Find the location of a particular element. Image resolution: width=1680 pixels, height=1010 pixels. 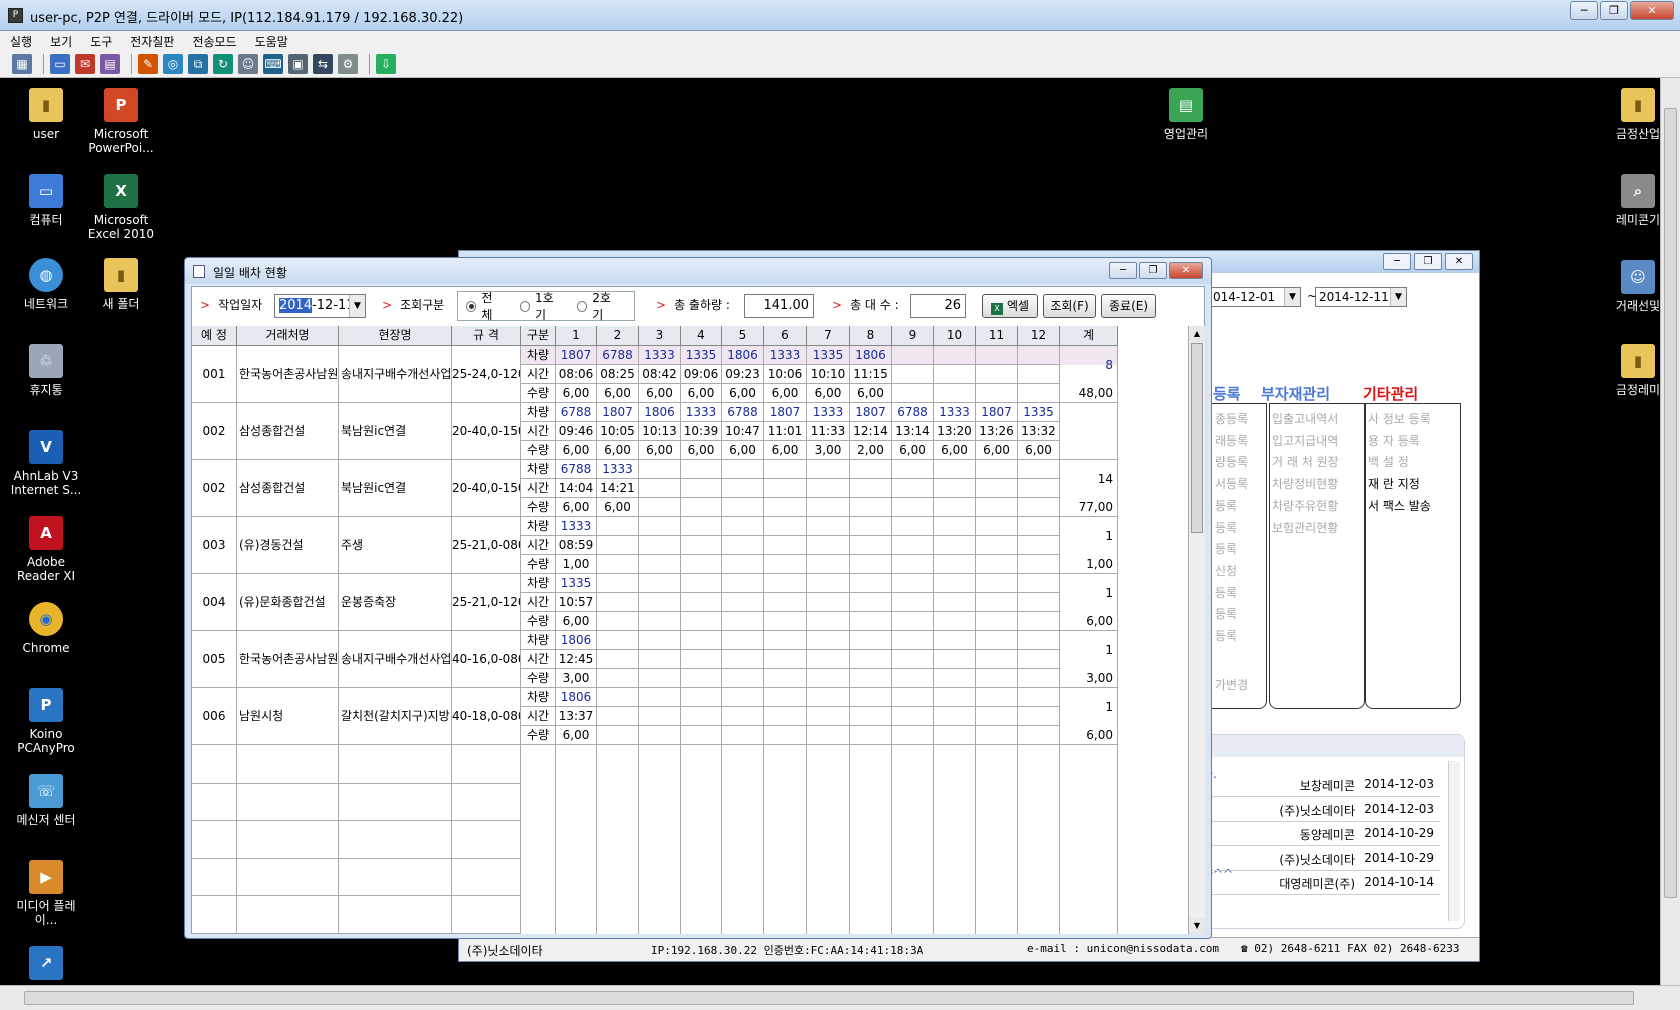

remote-horizontal-scrollbar is located at coordinates (840, 997).